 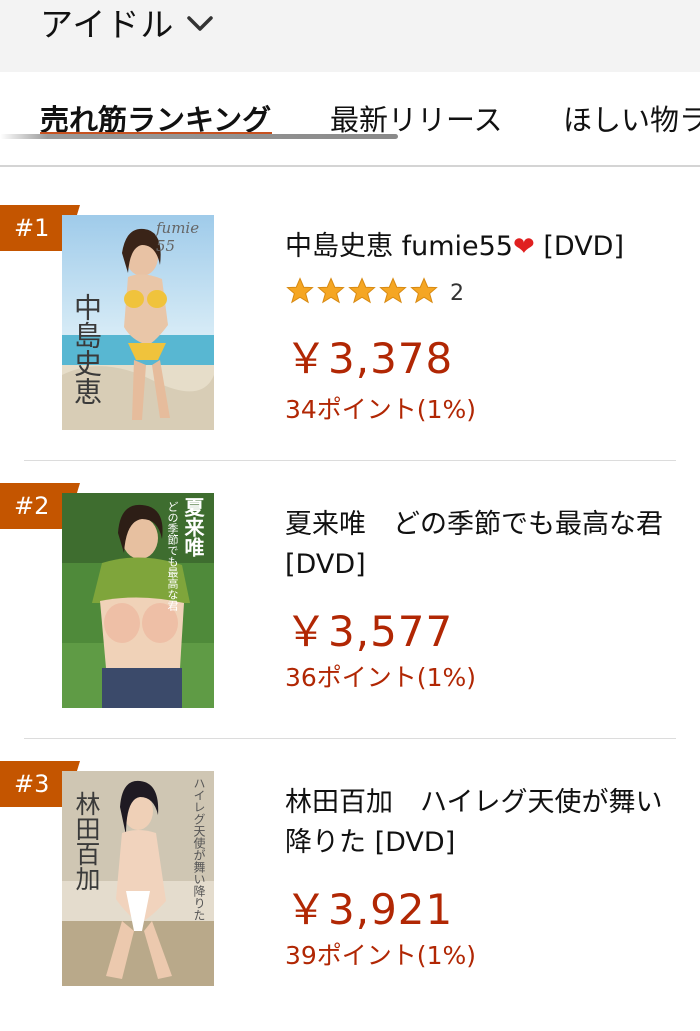 I want to click on points: 34ポイント(1%), so click(x=380, y=409).